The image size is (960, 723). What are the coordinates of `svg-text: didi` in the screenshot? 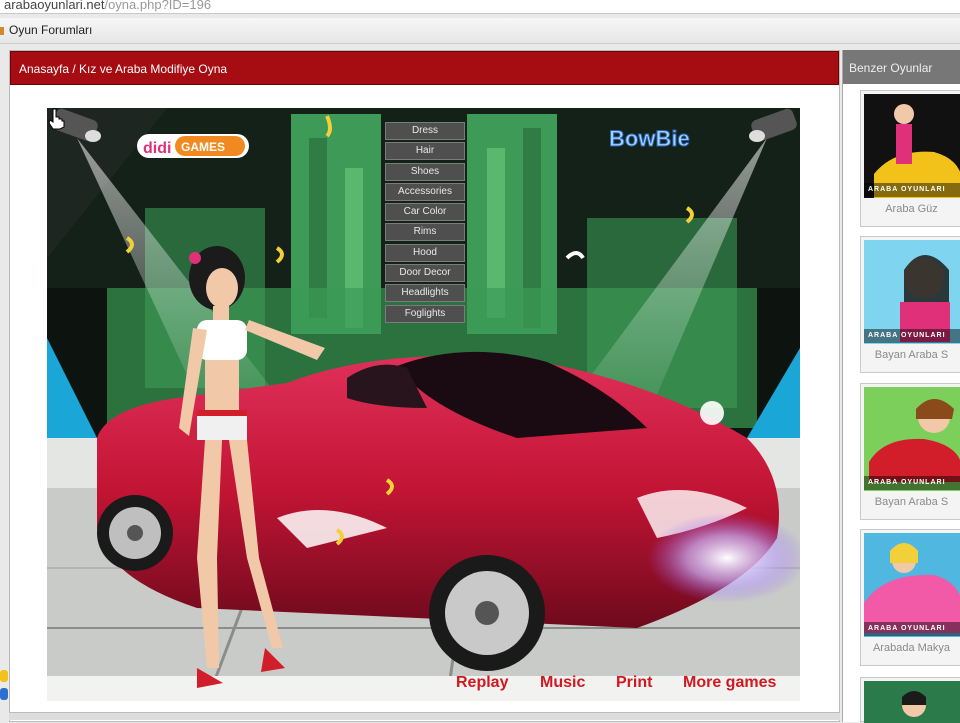 It's located at (157, 148).